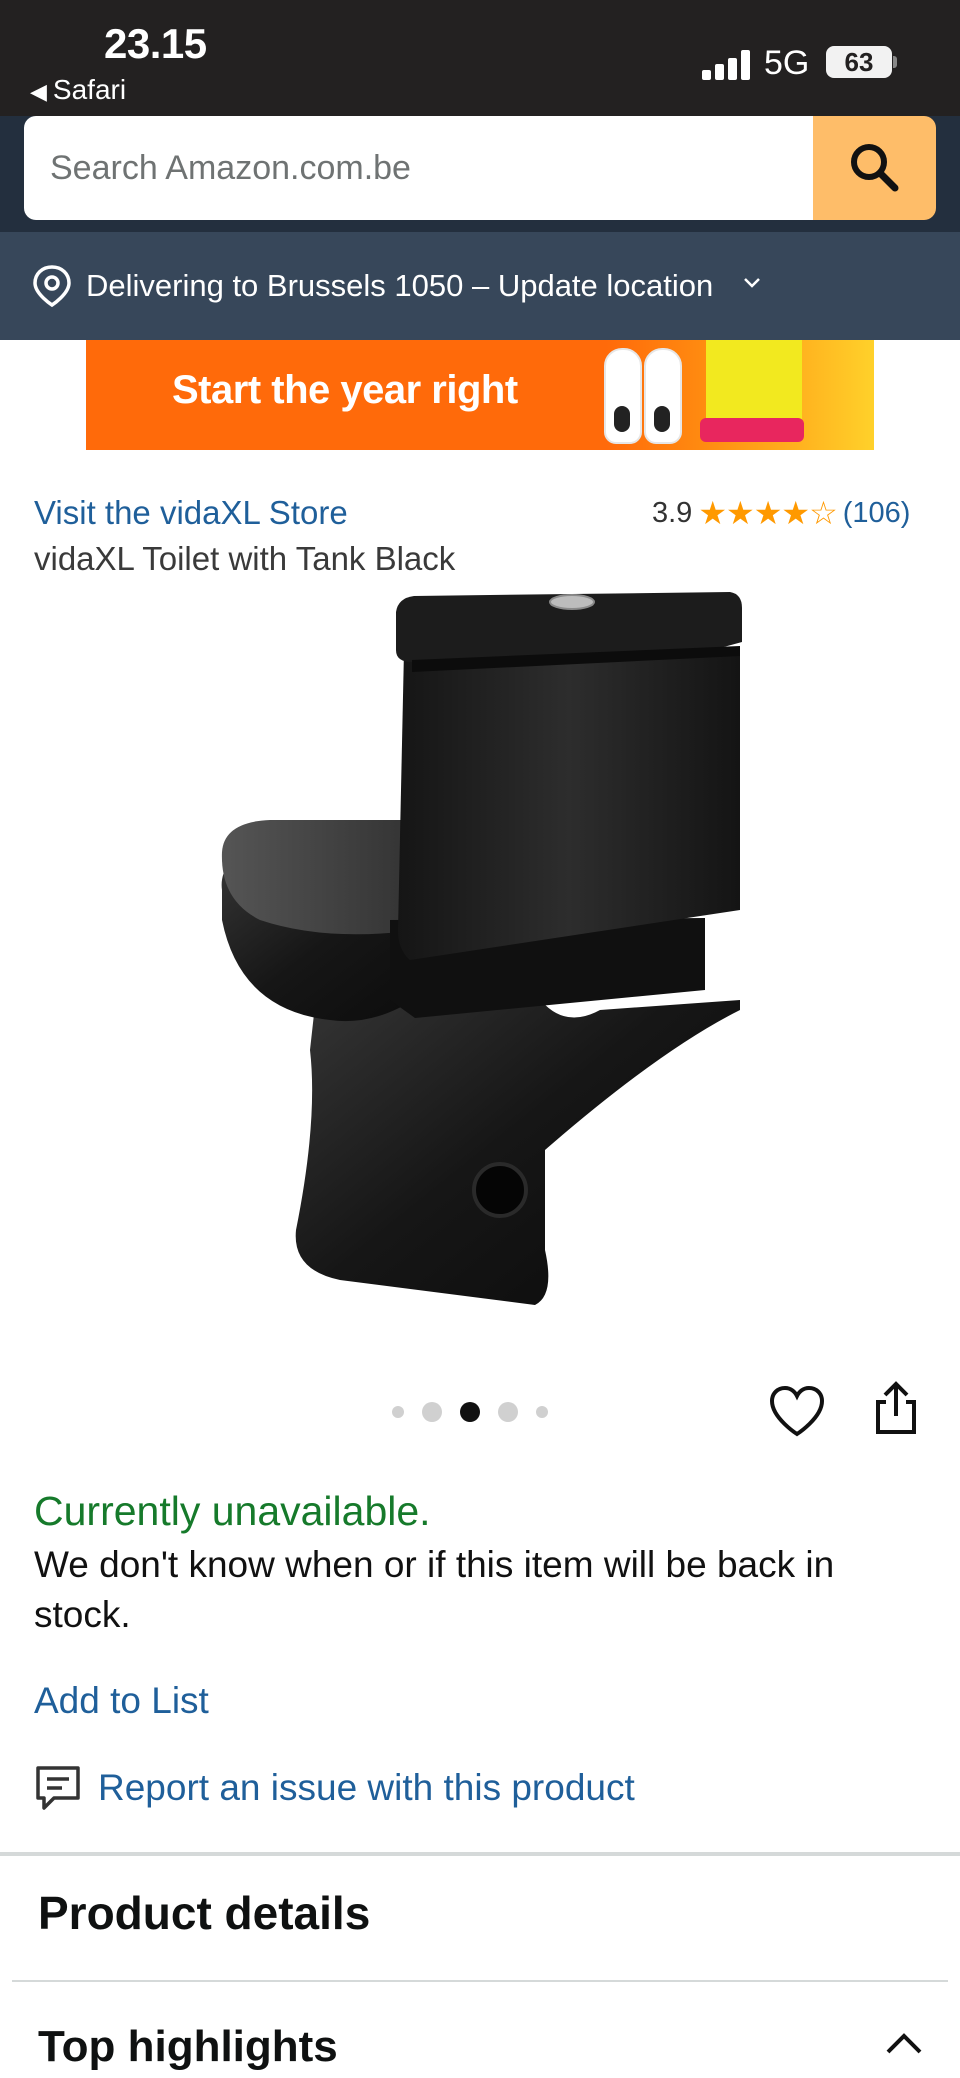 This screenshot has height=2078, width=960. I want to click on star-rating-icon: ★★★★☆, so click(767, 513).